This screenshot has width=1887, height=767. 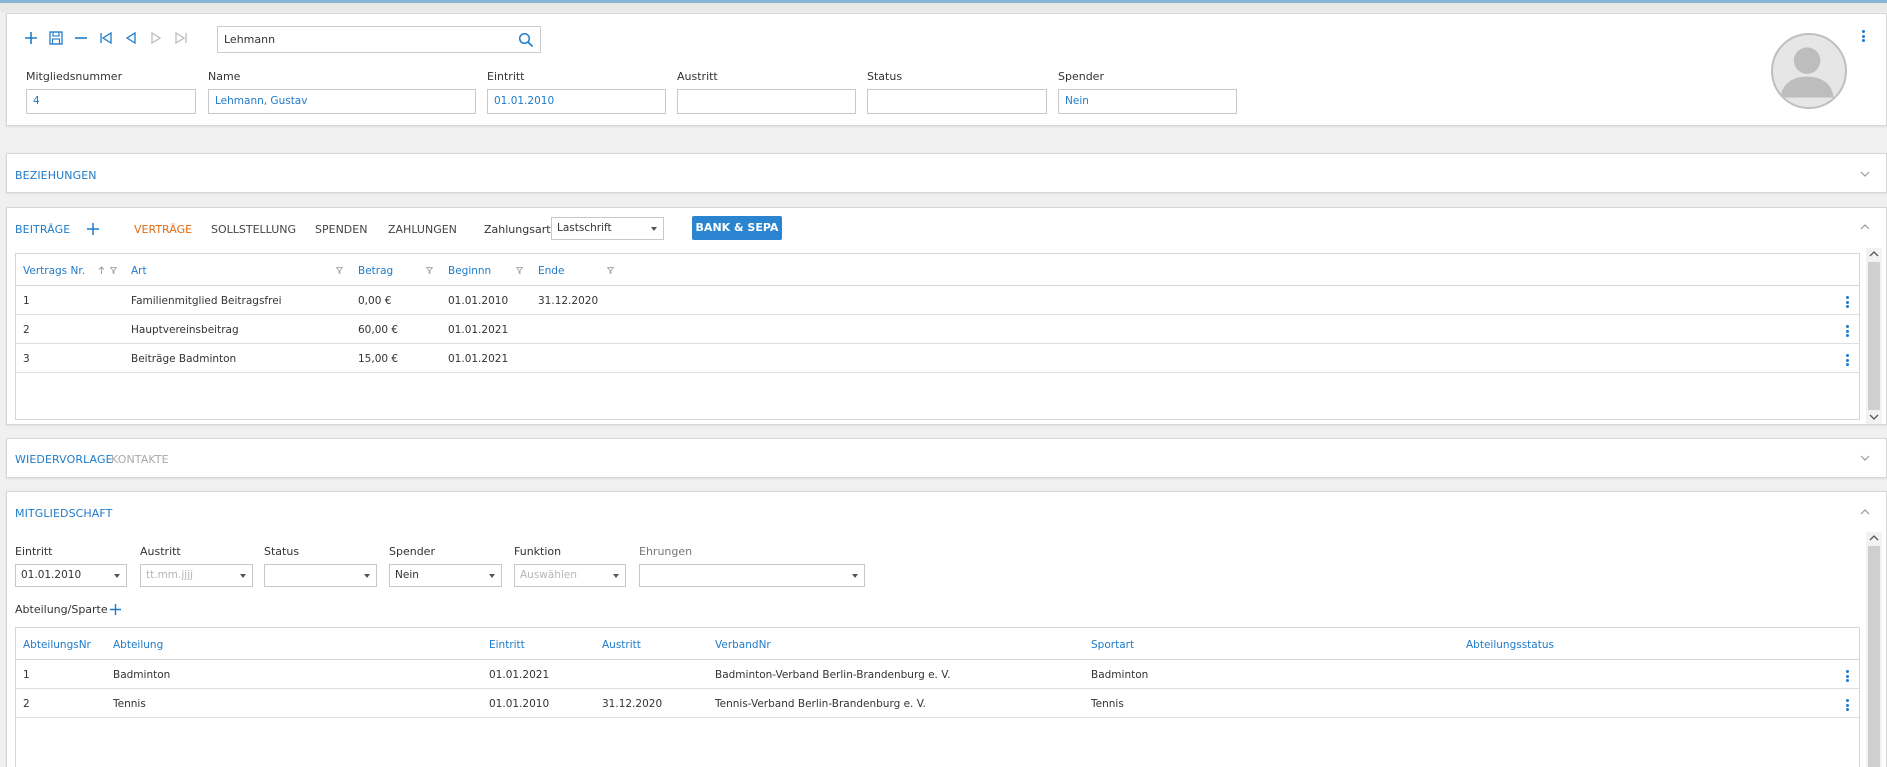 I want to click on prev-record-icon, so click(x=131, y=38).